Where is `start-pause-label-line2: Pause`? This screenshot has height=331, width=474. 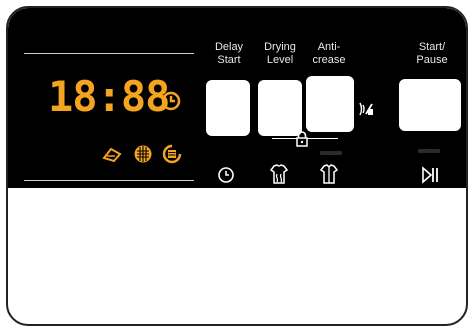 start-pause-label-line2: Pause is located at coordinates (432, 60).